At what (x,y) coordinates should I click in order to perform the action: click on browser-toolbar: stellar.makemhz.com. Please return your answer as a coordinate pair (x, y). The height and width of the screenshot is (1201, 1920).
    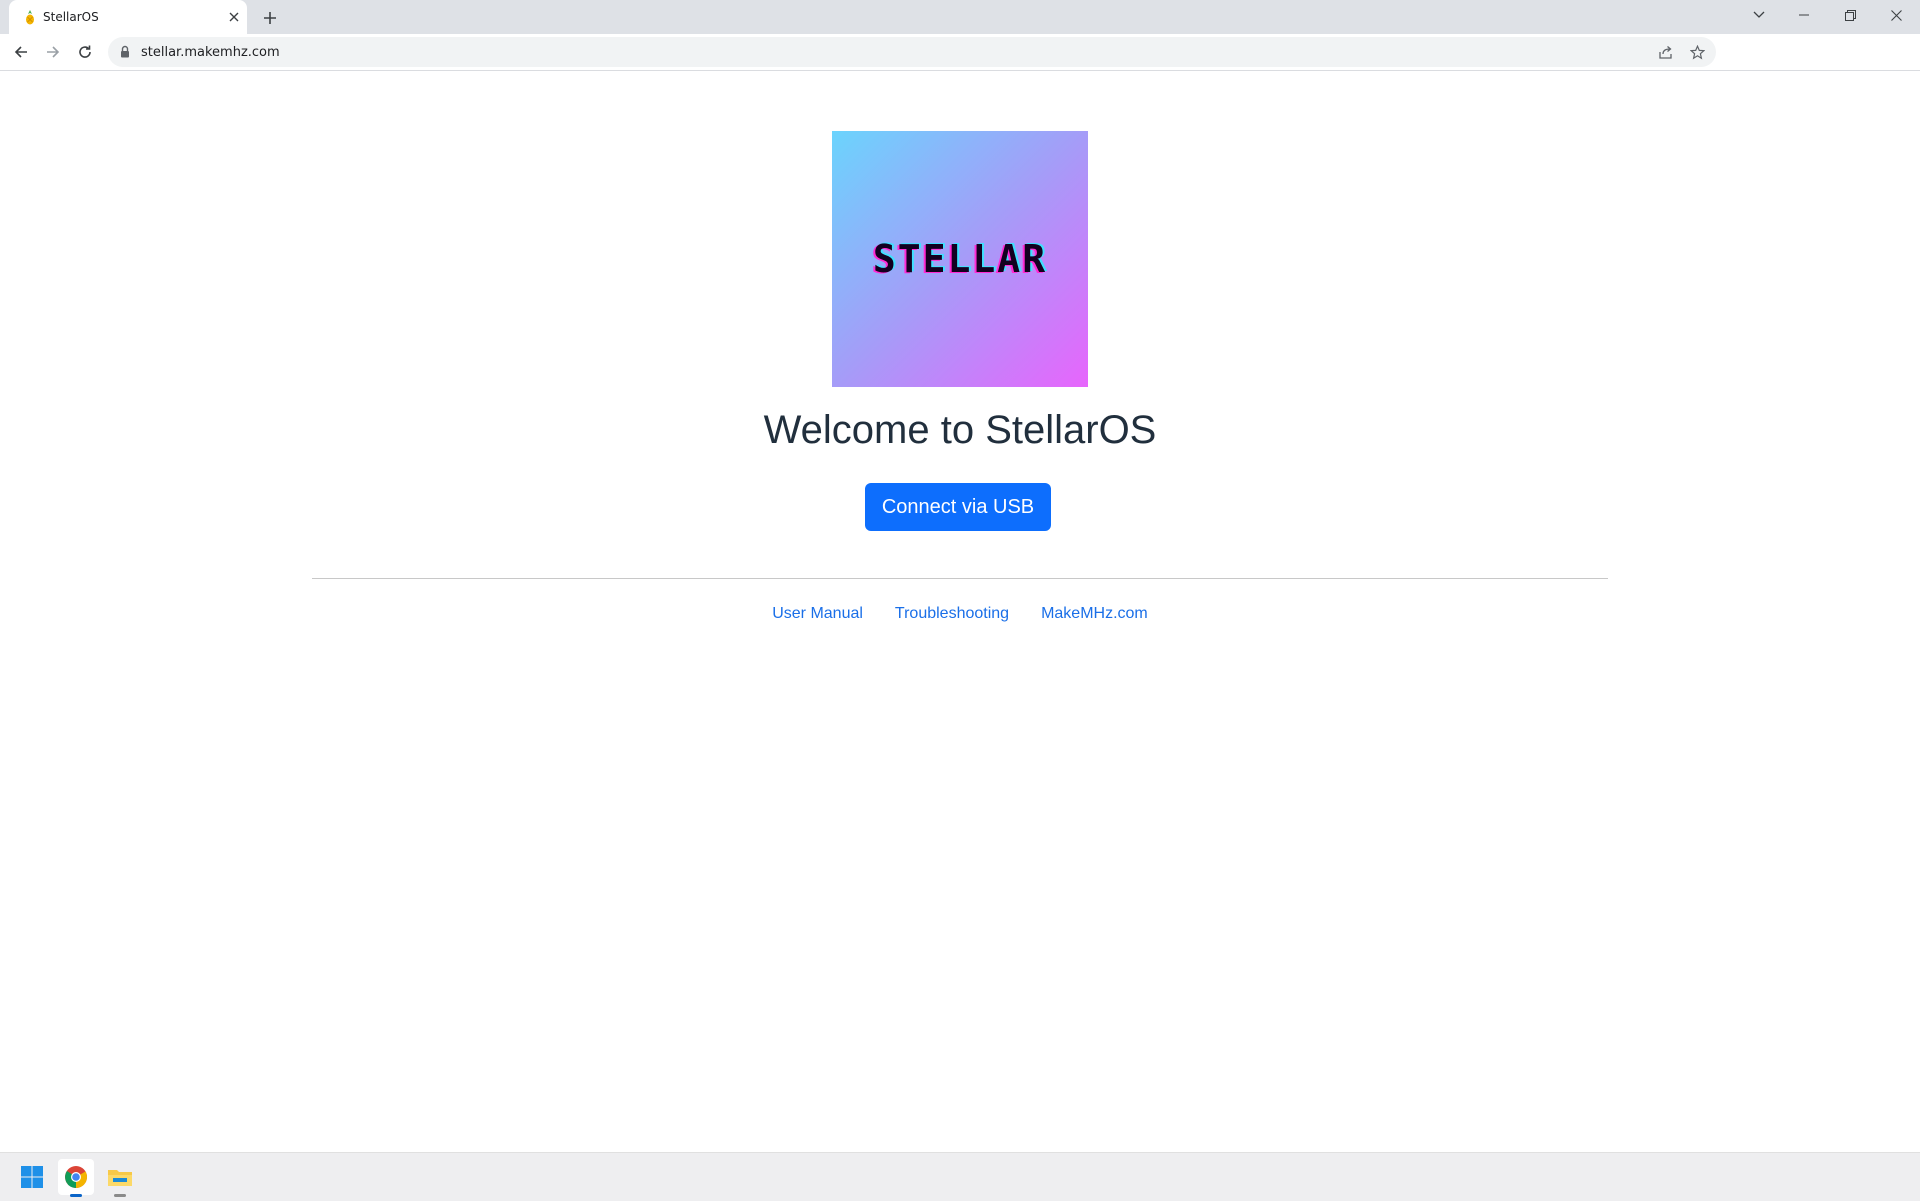
    Looking at the image, I should click on (960, 52).